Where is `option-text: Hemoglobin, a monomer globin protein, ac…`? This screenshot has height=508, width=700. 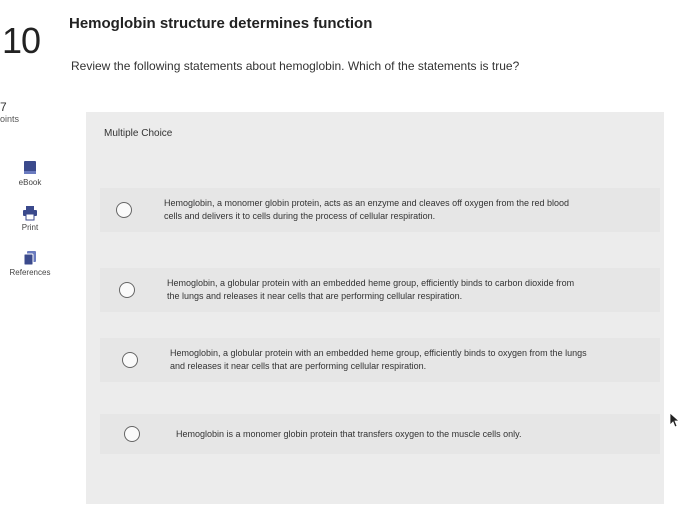
option-text: Hemoglobin, a monomer globin protein, ac… is located at coordinates (367, 209).